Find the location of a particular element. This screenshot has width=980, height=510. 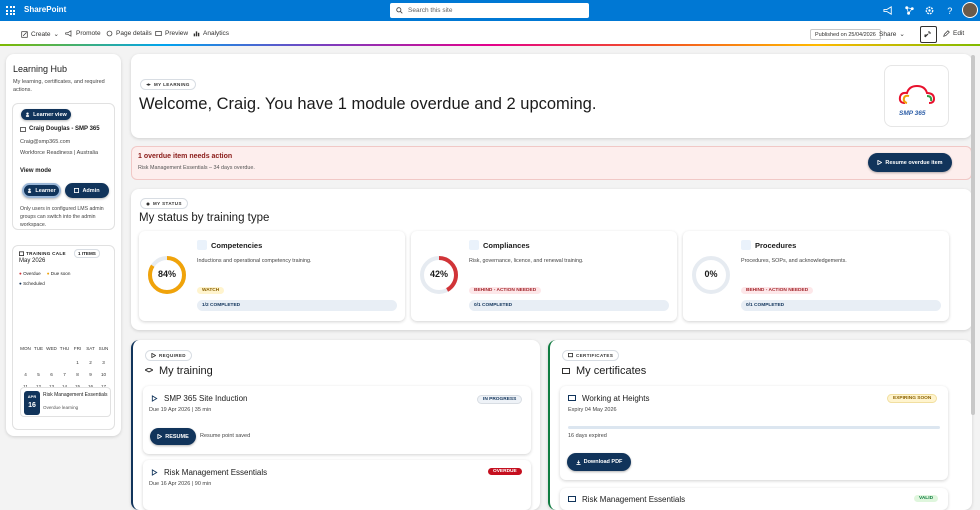

progress-ring: 84% is located at coordinates (167, 275).